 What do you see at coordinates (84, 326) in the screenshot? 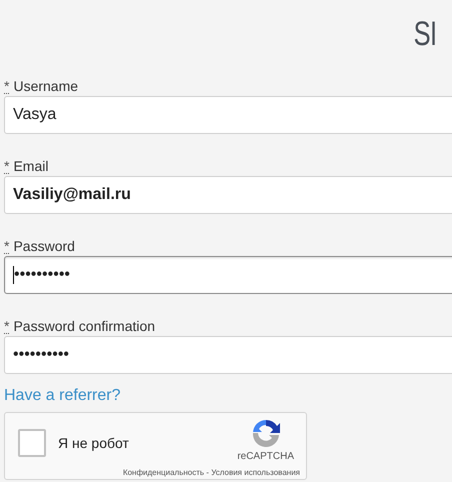
I see `field-label: Password confirmation` at bounding box center [84, 326].